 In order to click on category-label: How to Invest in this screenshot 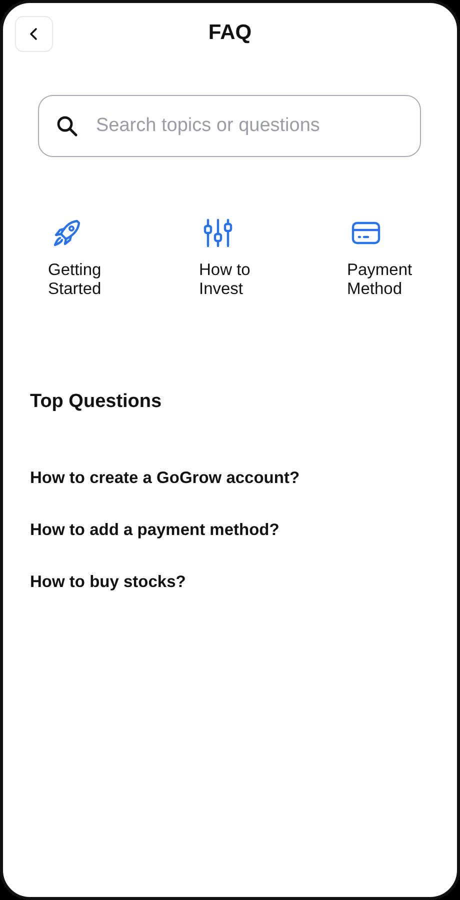, I will do `click(239, 280)`.